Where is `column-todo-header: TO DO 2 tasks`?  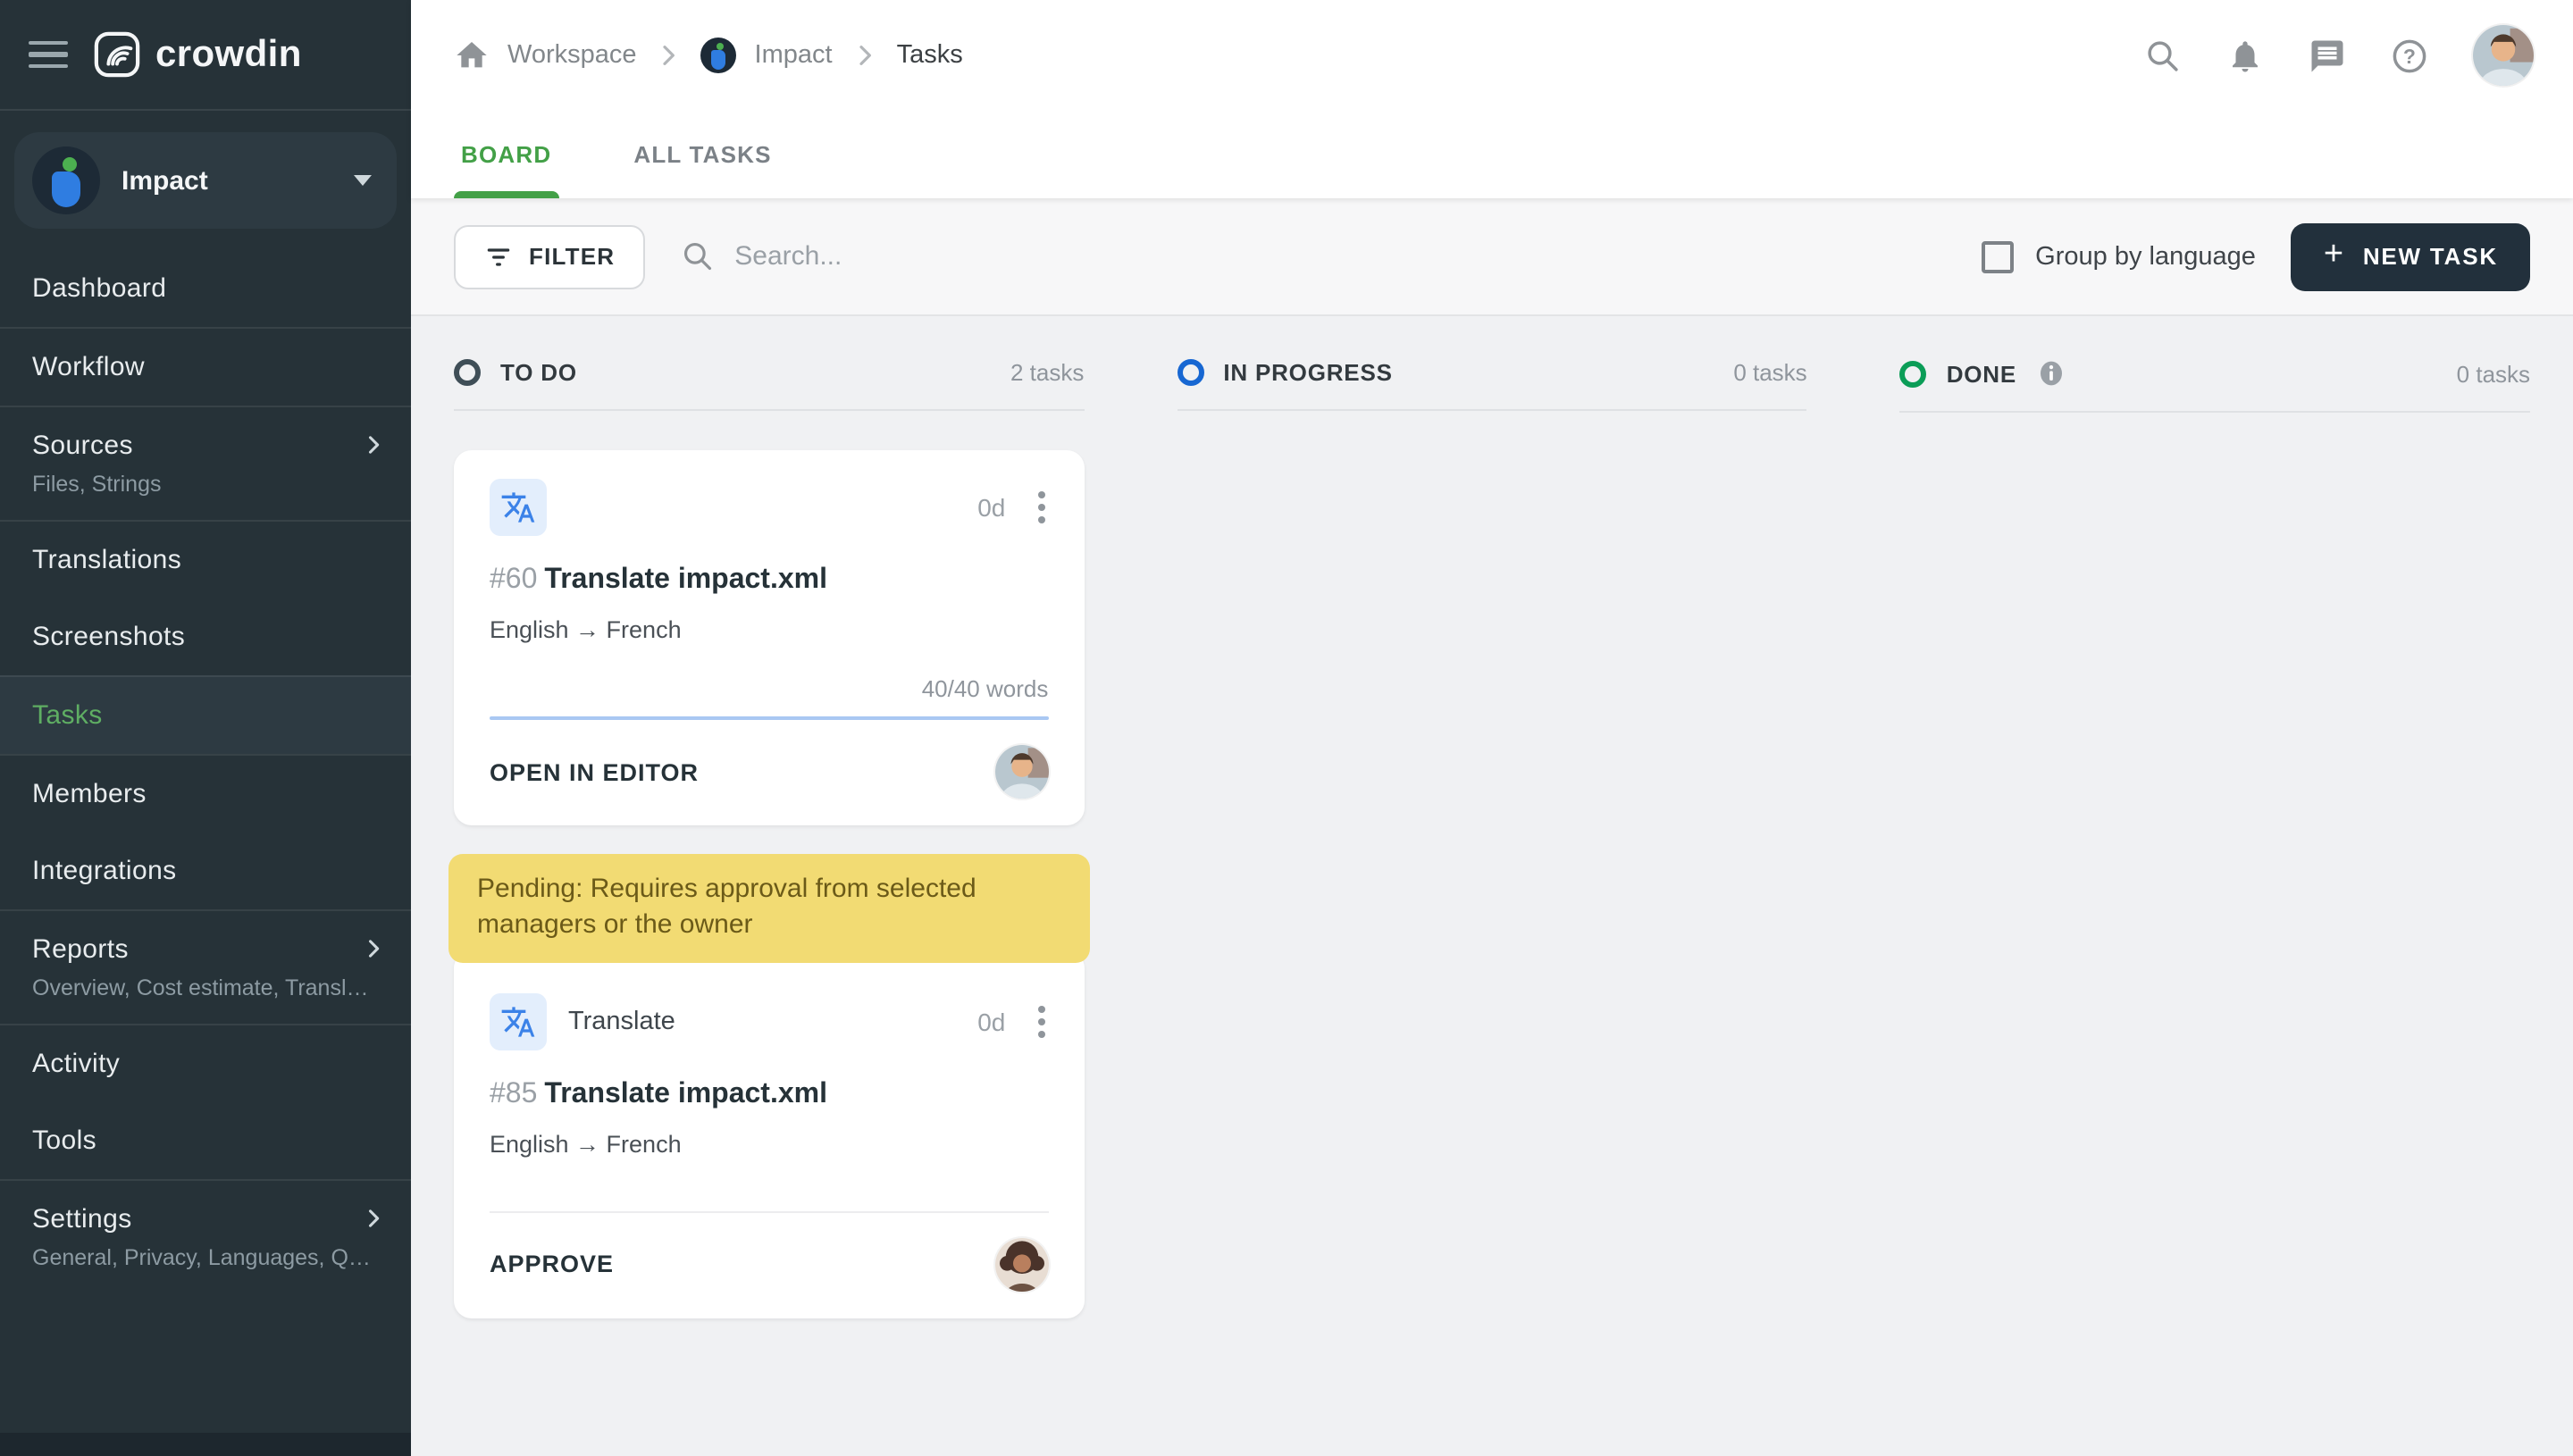 column-todo-header: TO DO 2 tasks is located at coordinates (769, 385).